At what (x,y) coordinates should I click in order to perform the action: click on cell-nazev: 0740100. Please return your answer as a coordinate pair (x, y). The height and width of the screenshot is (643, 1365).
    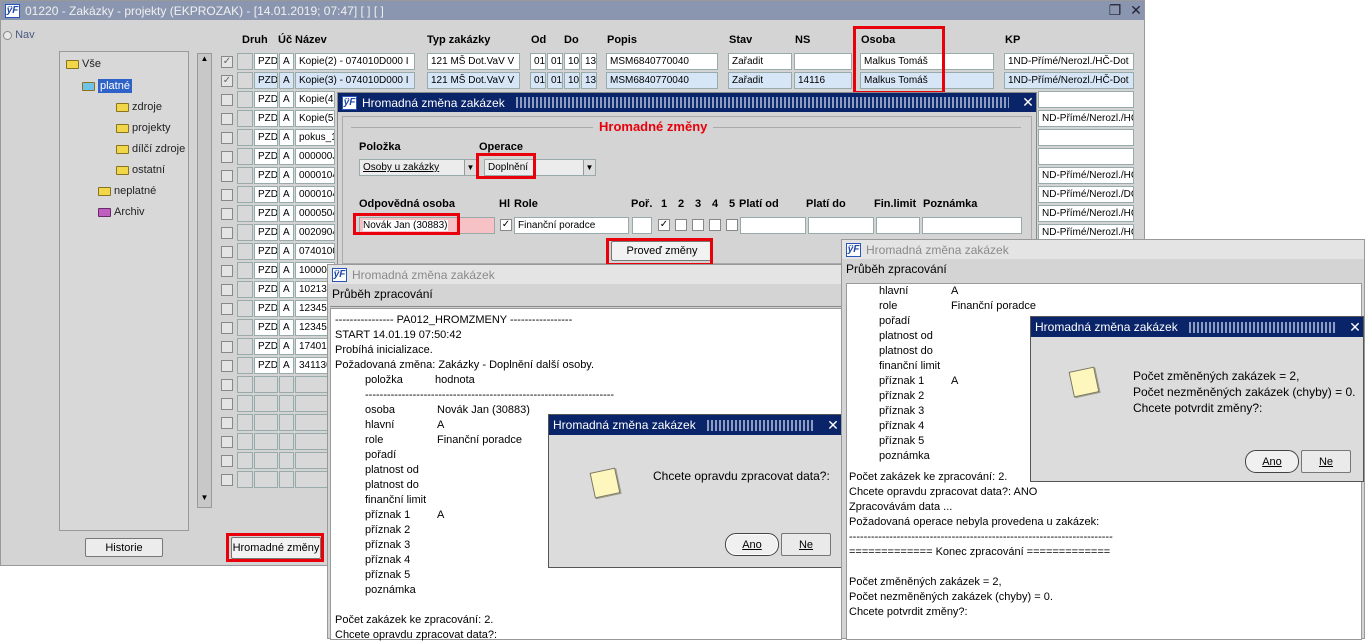
    Looking at the image, I should click on (315, 251).